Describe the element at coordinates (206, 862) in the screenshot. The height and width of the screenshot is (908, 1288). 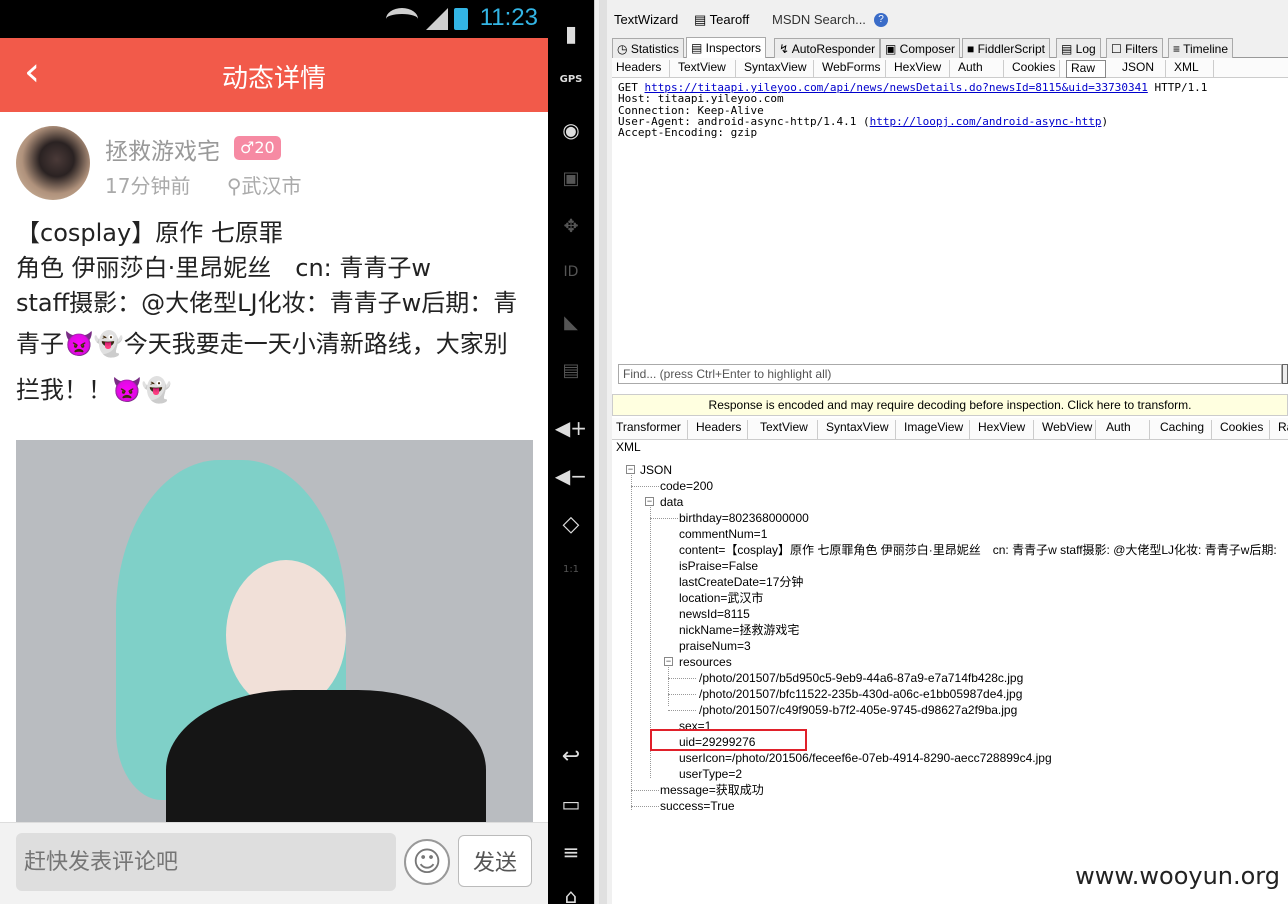
I see `comment-input` at that location.